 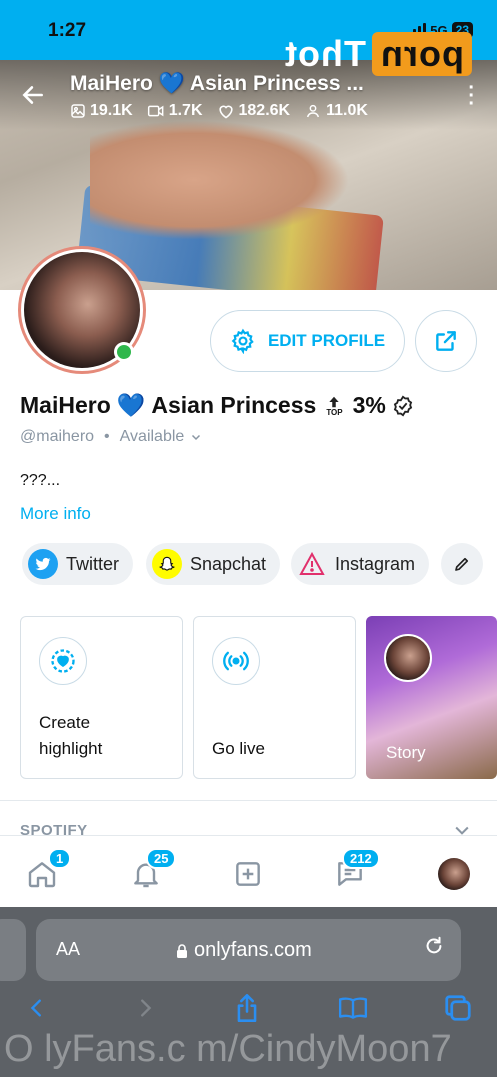 I want to click on online-status-dot, so click(x=124, y=352).